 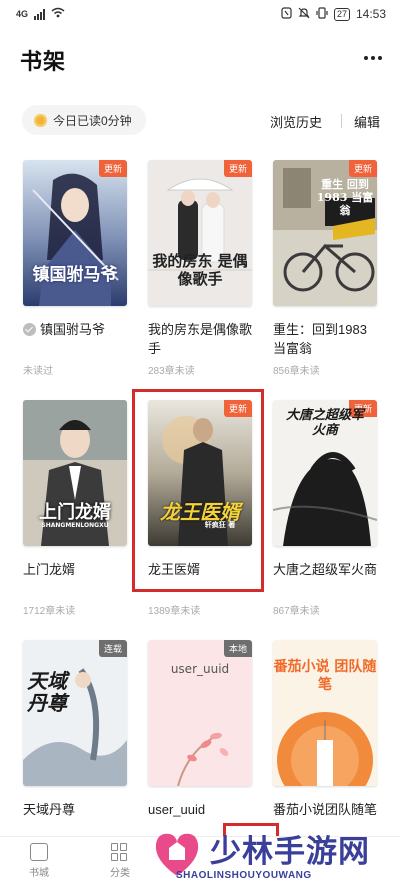 I want to click on cover-title: 我的房东 是偶像歌手, so click(x=200, y=270).